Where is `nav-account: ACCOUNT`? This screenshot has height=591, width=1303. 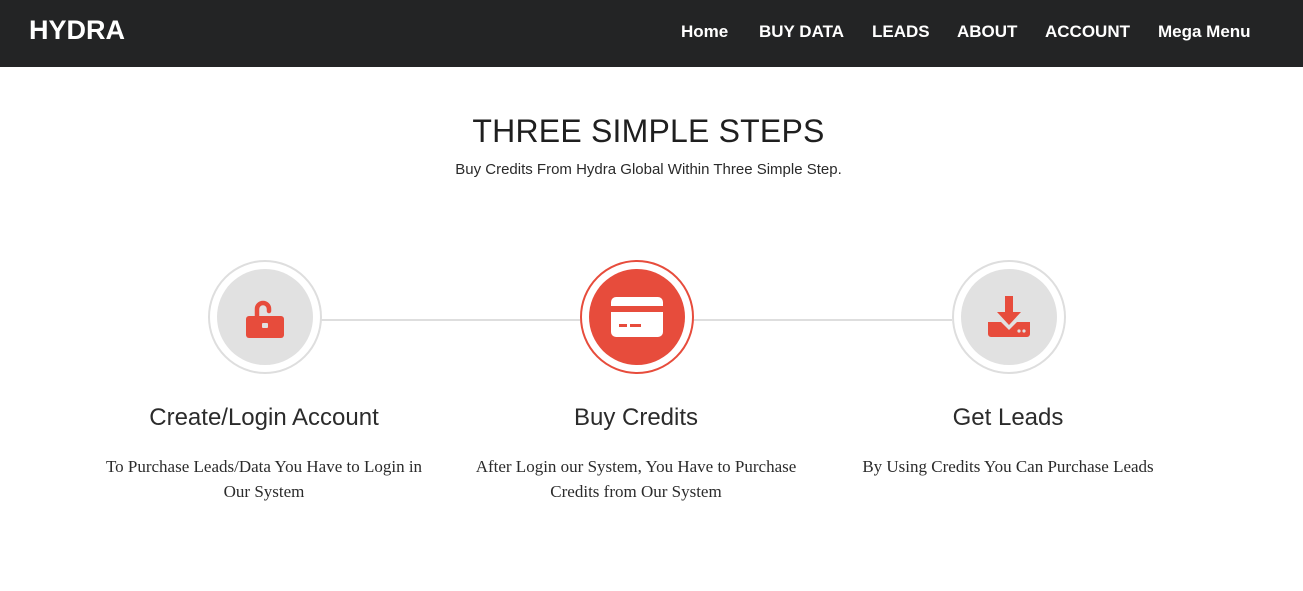
nav-account: ACCOUNT is located at coordinates (1087, 32).